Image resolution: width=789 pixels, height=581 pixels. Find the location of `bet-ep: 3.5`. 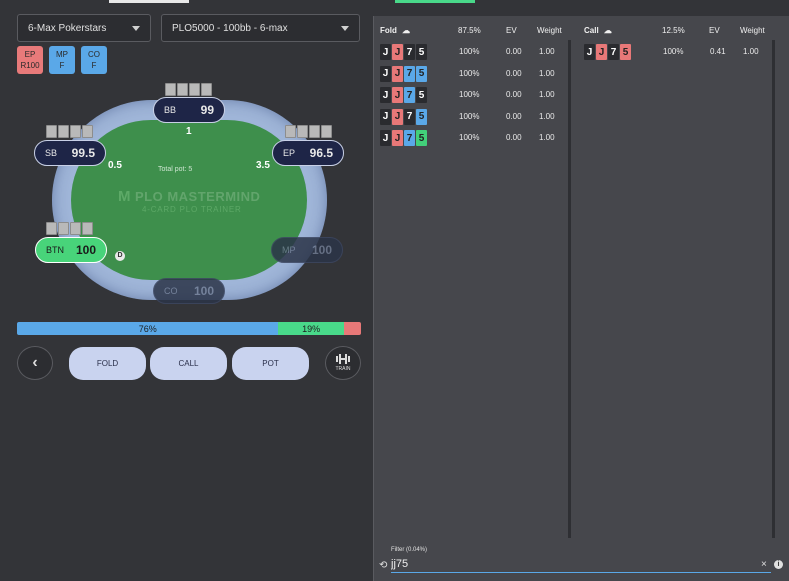

bet-ep: 3.5 is located at coordinates (263, 165).